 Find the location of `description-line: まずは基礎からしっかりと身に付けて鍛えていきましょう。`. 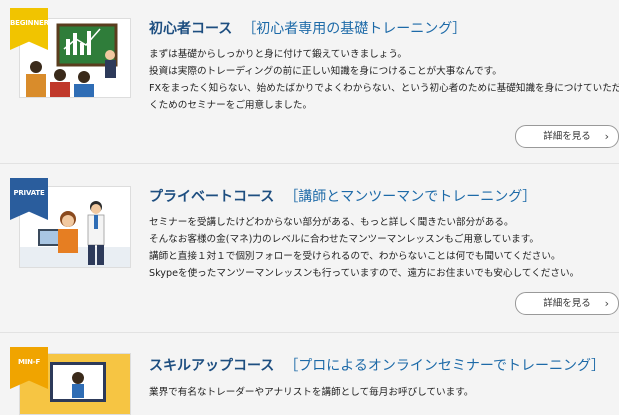

description-line: まずは基礎からしっかりと身に付けて鍛えていきましょう。 is located at coordinates (278, 54).